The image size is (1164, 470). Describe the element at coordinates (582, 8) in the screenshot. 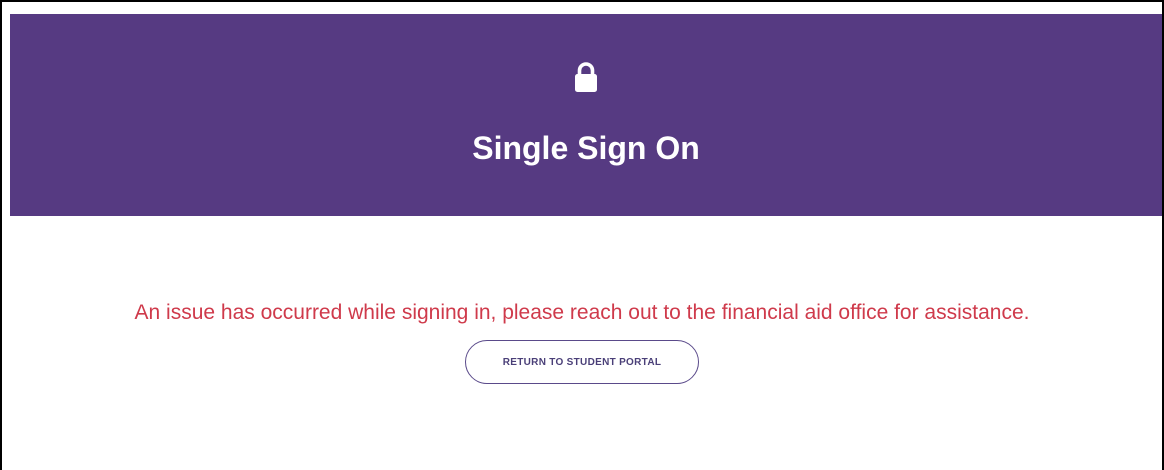

I see `top-gap` at that location.